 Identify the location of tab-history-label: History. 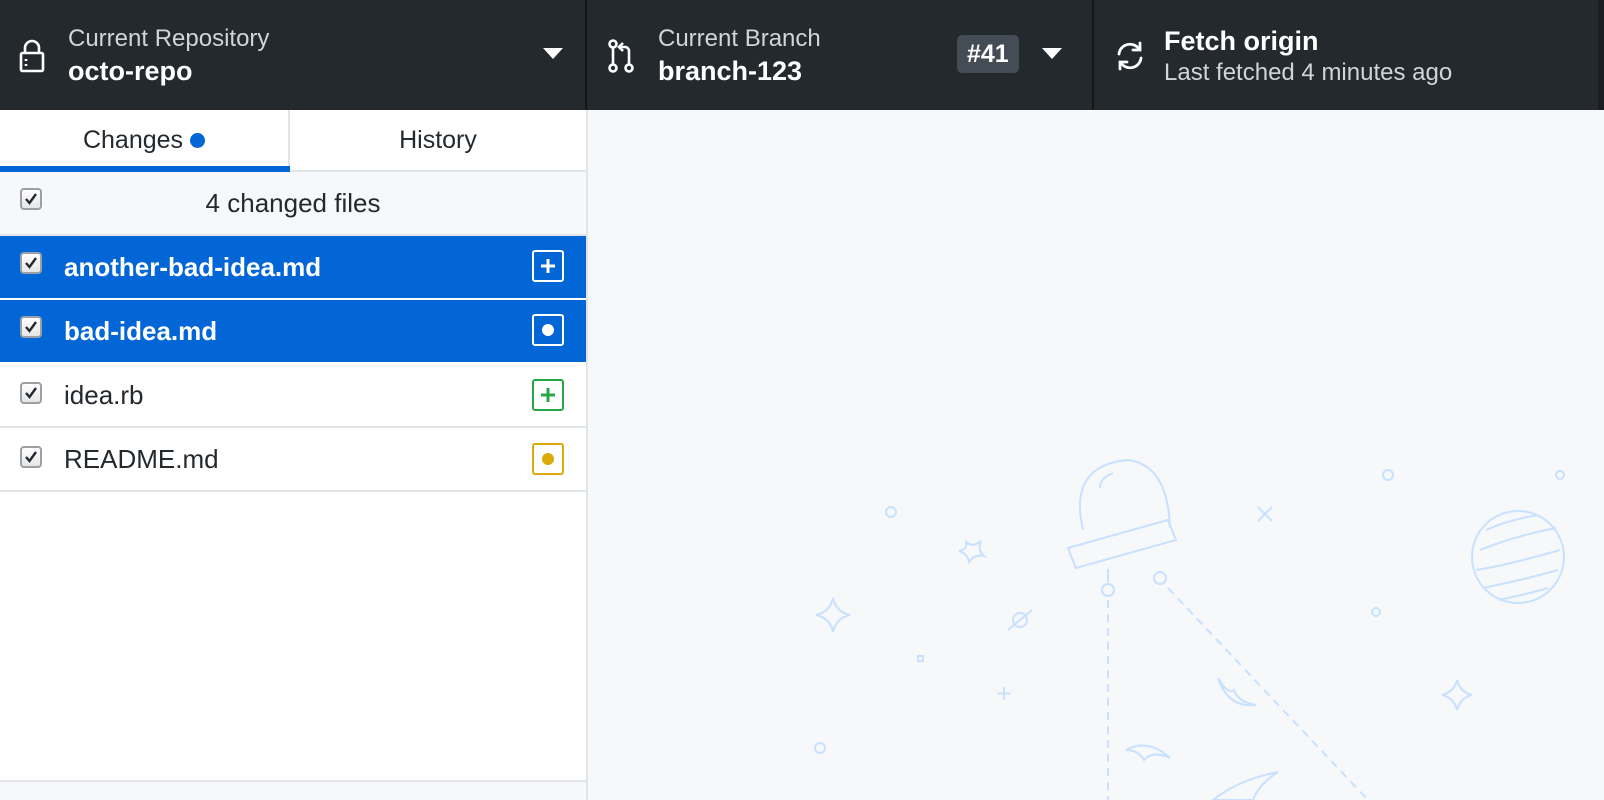
(438, 139).